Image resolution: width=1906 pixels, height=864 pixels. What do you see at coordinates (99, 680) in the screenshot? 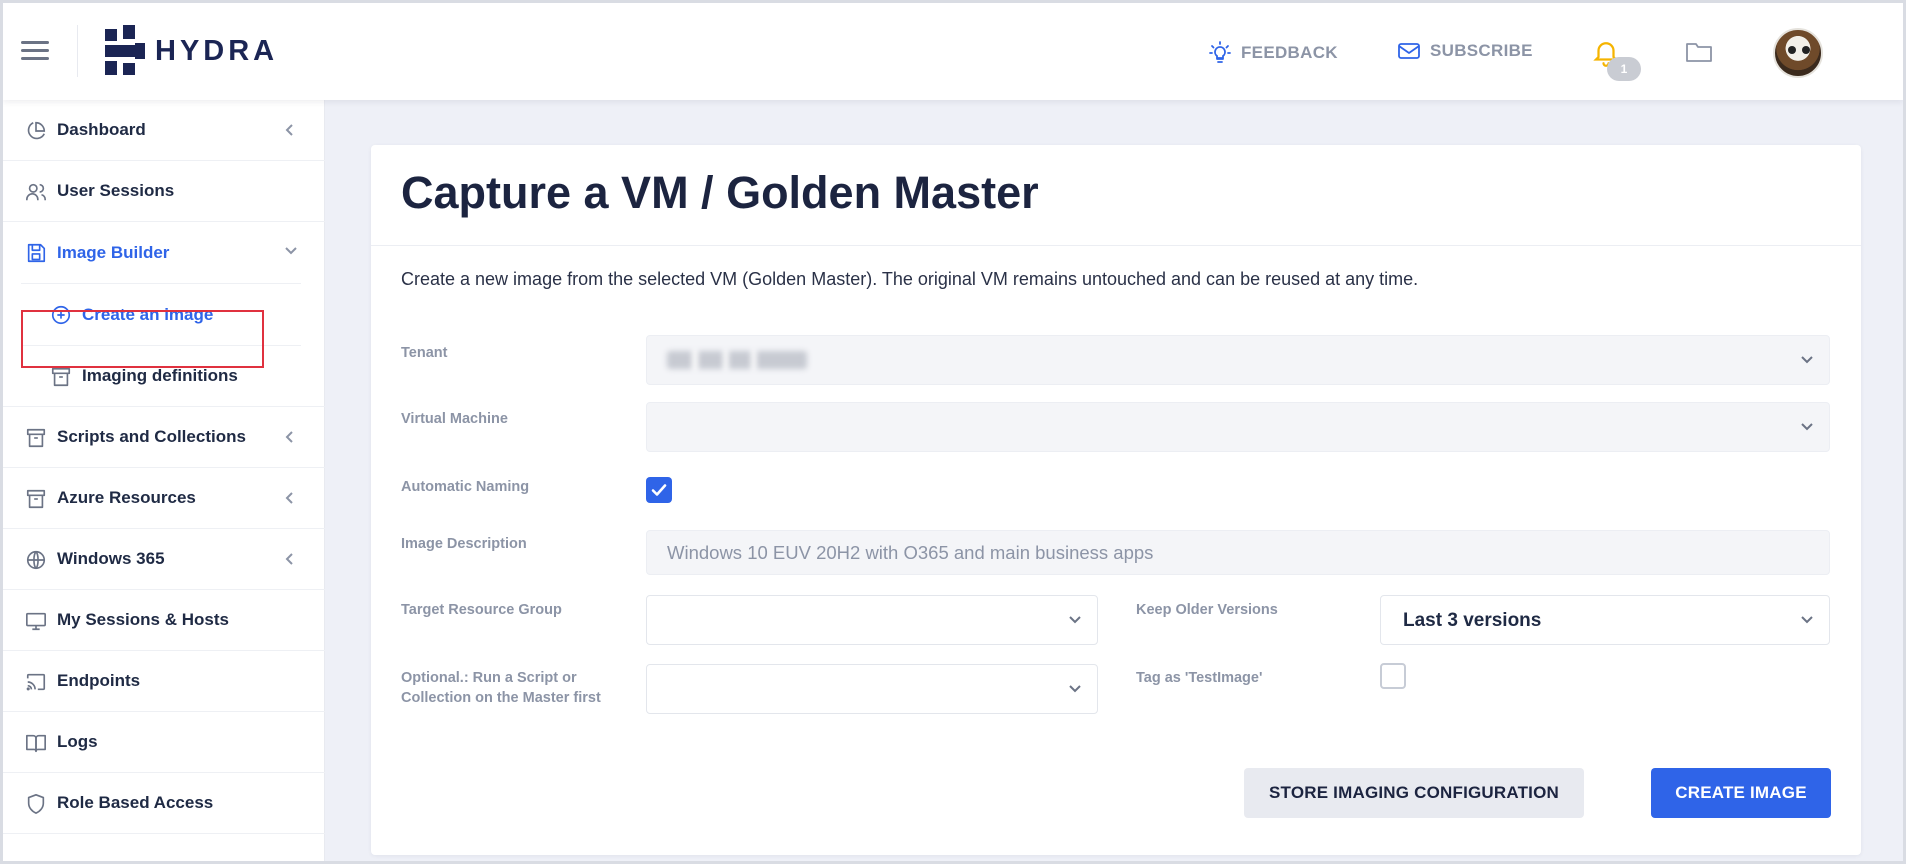
I see `sidebar-item-label: Endpoints` at bounding box center [99, 680].